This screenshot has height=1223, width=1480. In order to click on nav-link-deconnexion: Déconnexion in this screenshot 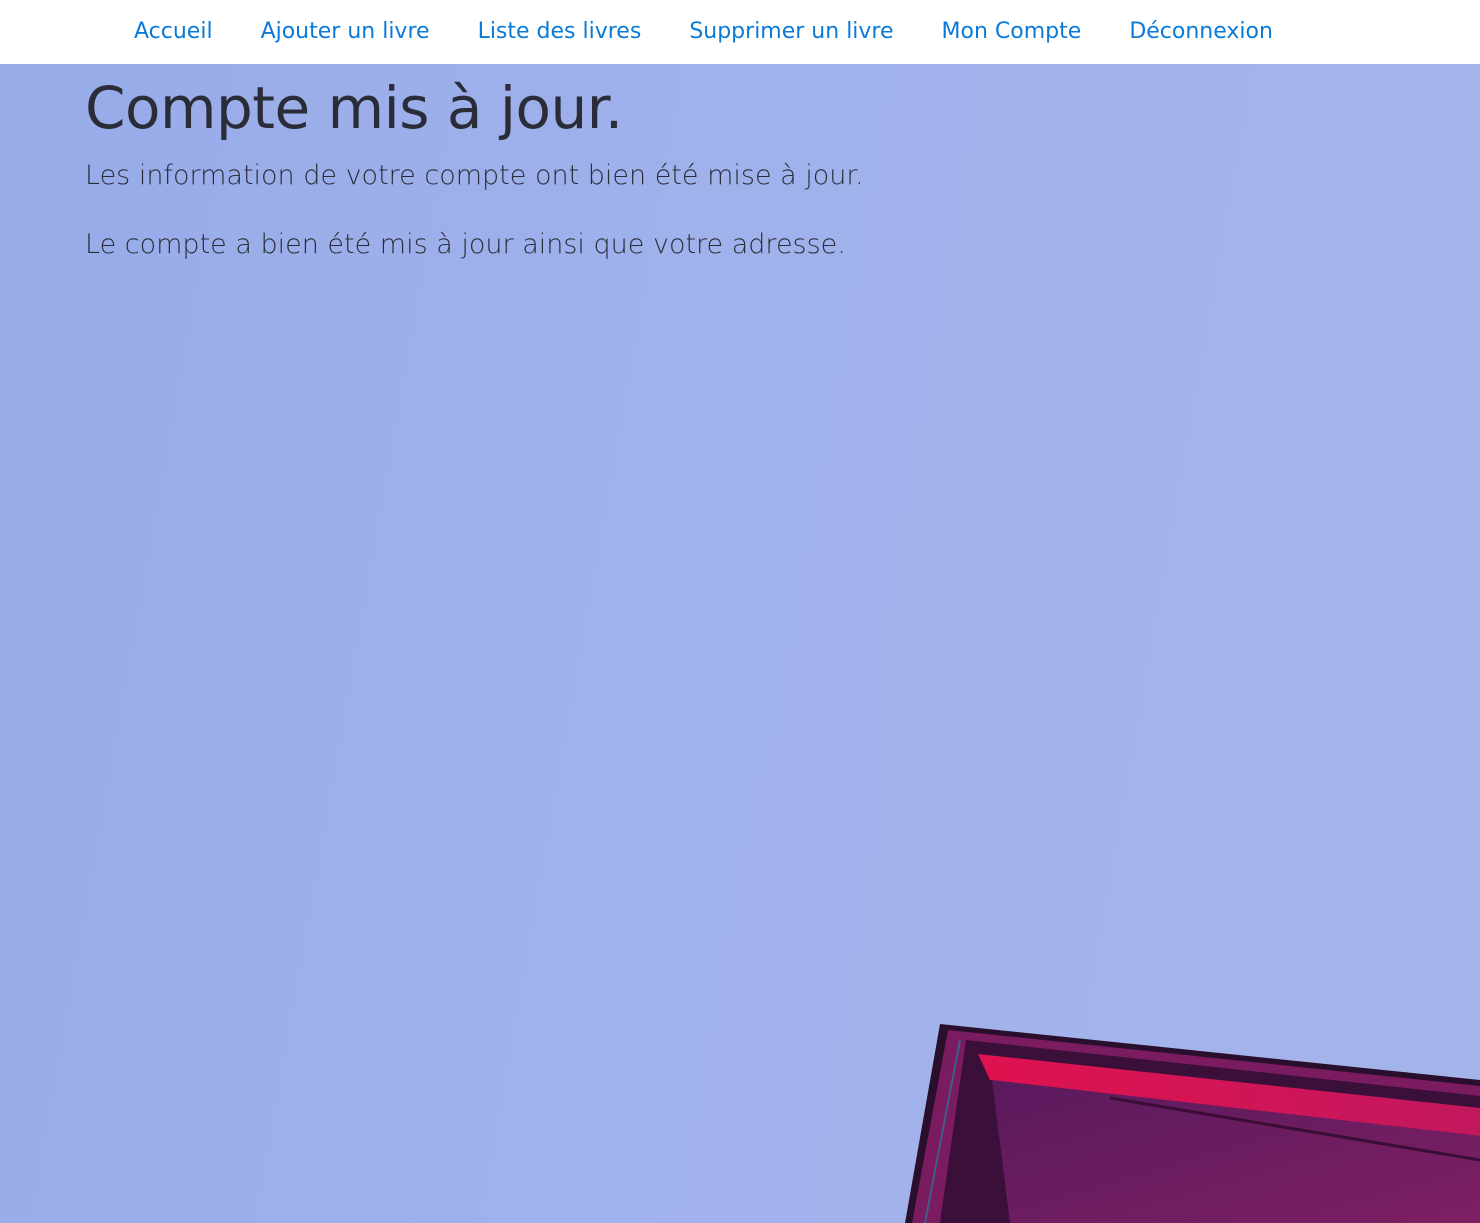, I will do `click(1201, 32)`.